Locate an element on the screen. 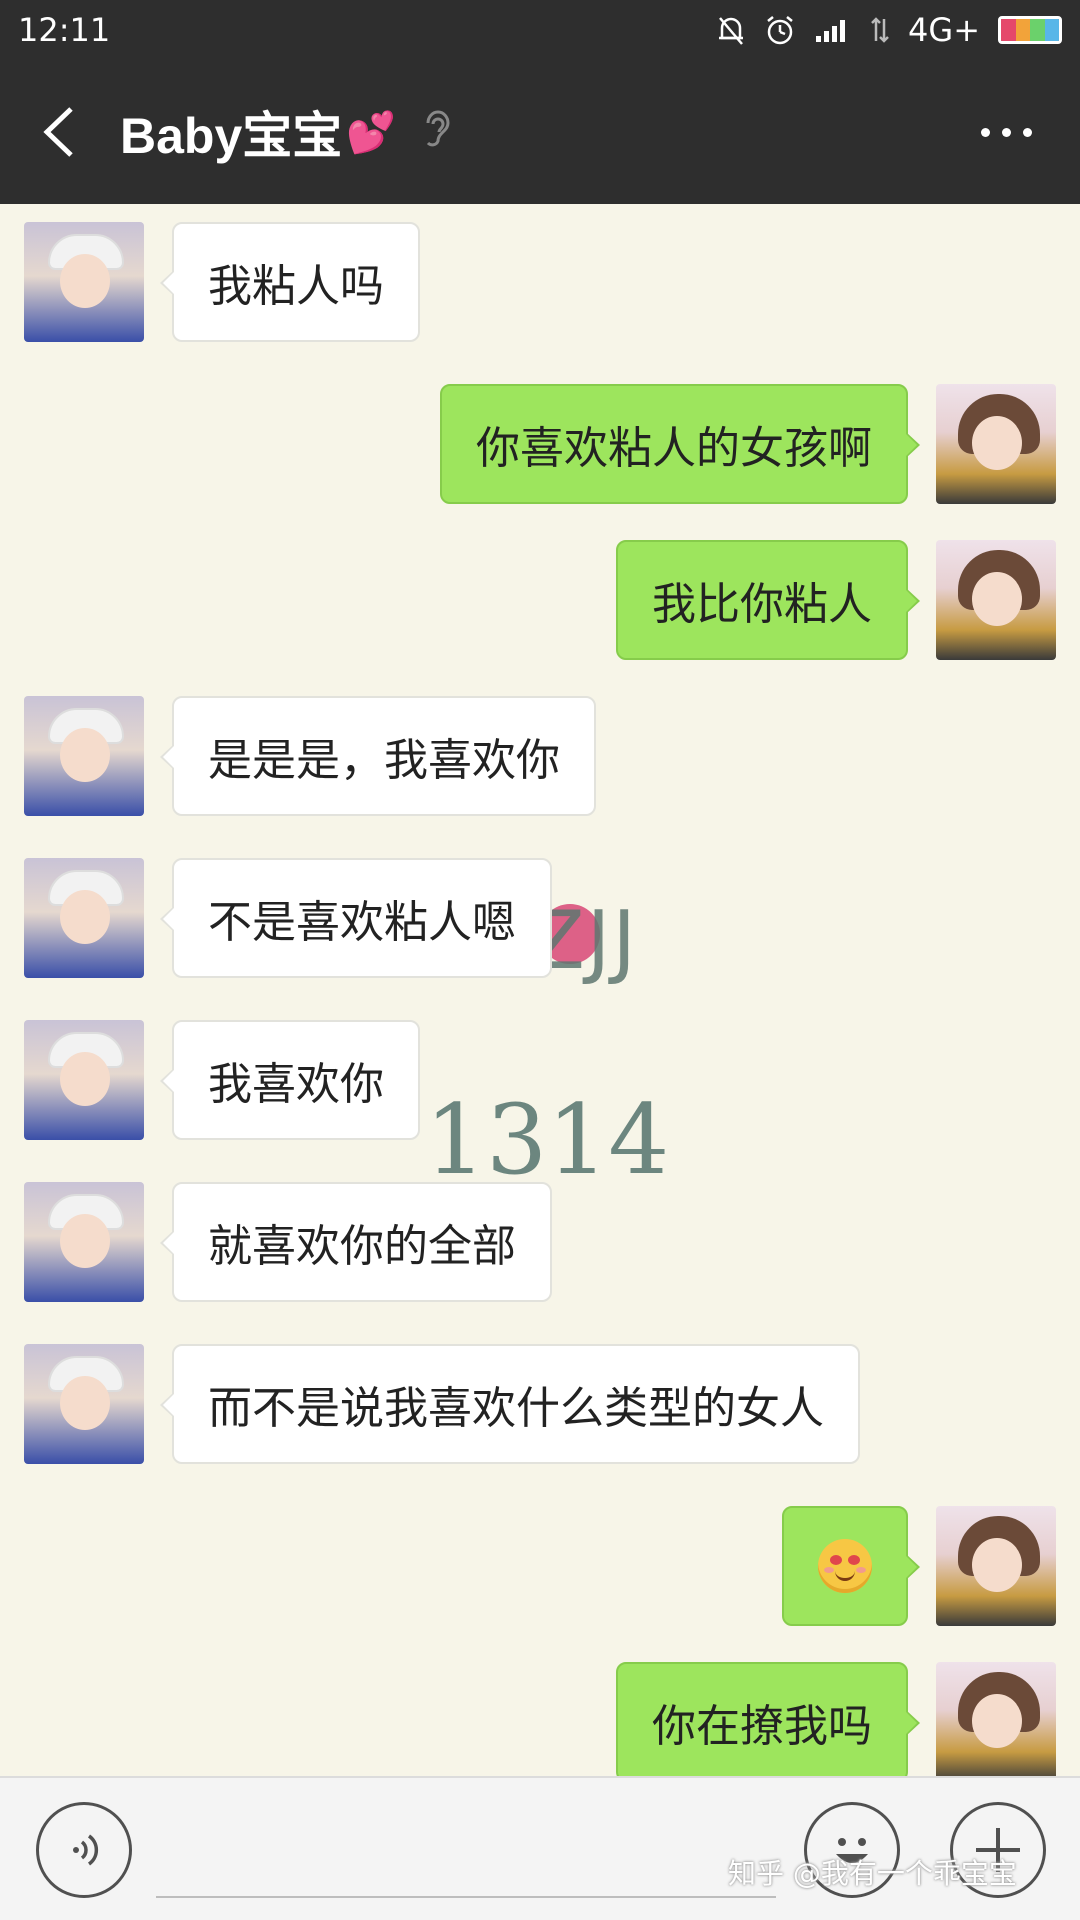 This screenshot has width=1080, height=1920. two-hearts-icon: 💕 is located at coordinates (371, 132).